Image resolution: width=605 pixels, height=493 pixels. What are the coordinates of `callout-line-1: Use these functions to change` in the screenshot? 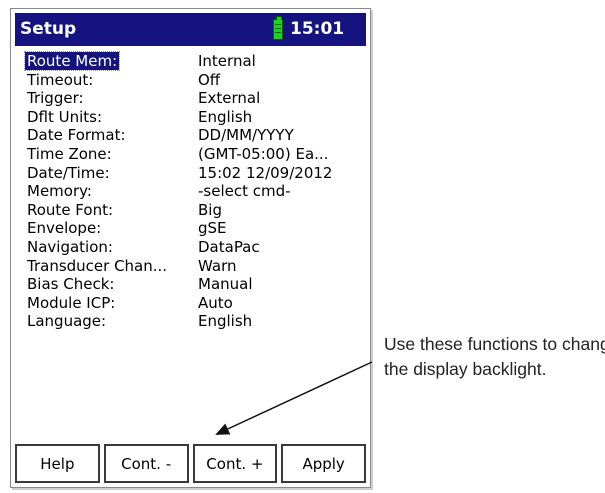 It's located at (494, 344).